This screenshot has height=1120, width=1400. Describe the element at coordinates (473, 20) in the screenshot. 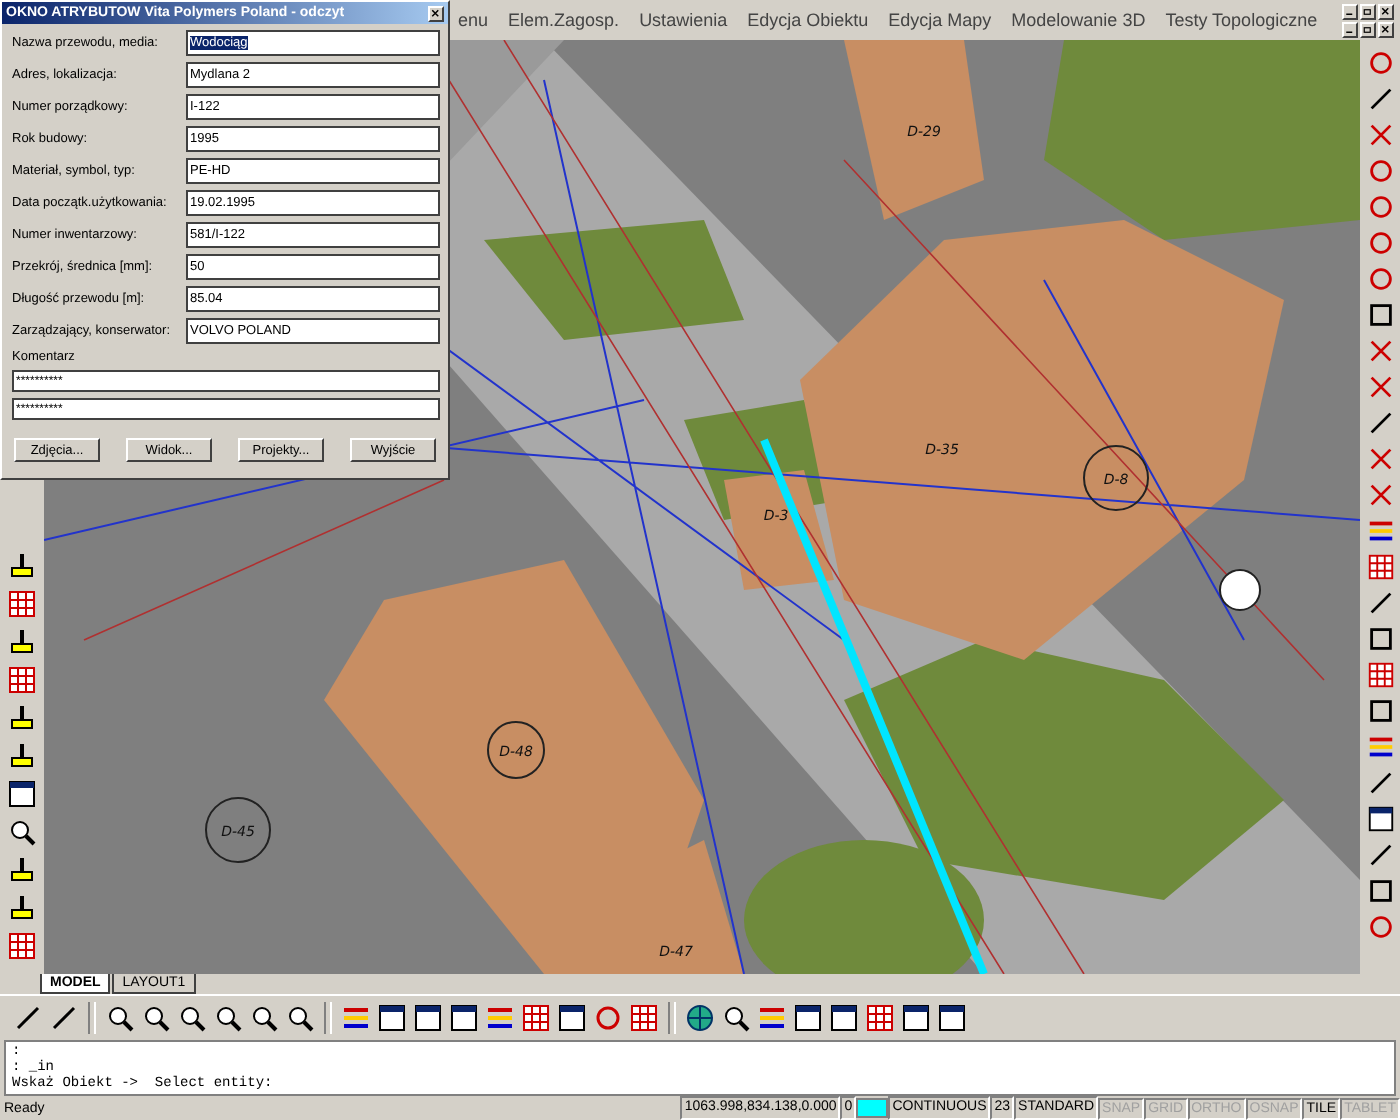

I see `menu-item: enu` at that location.